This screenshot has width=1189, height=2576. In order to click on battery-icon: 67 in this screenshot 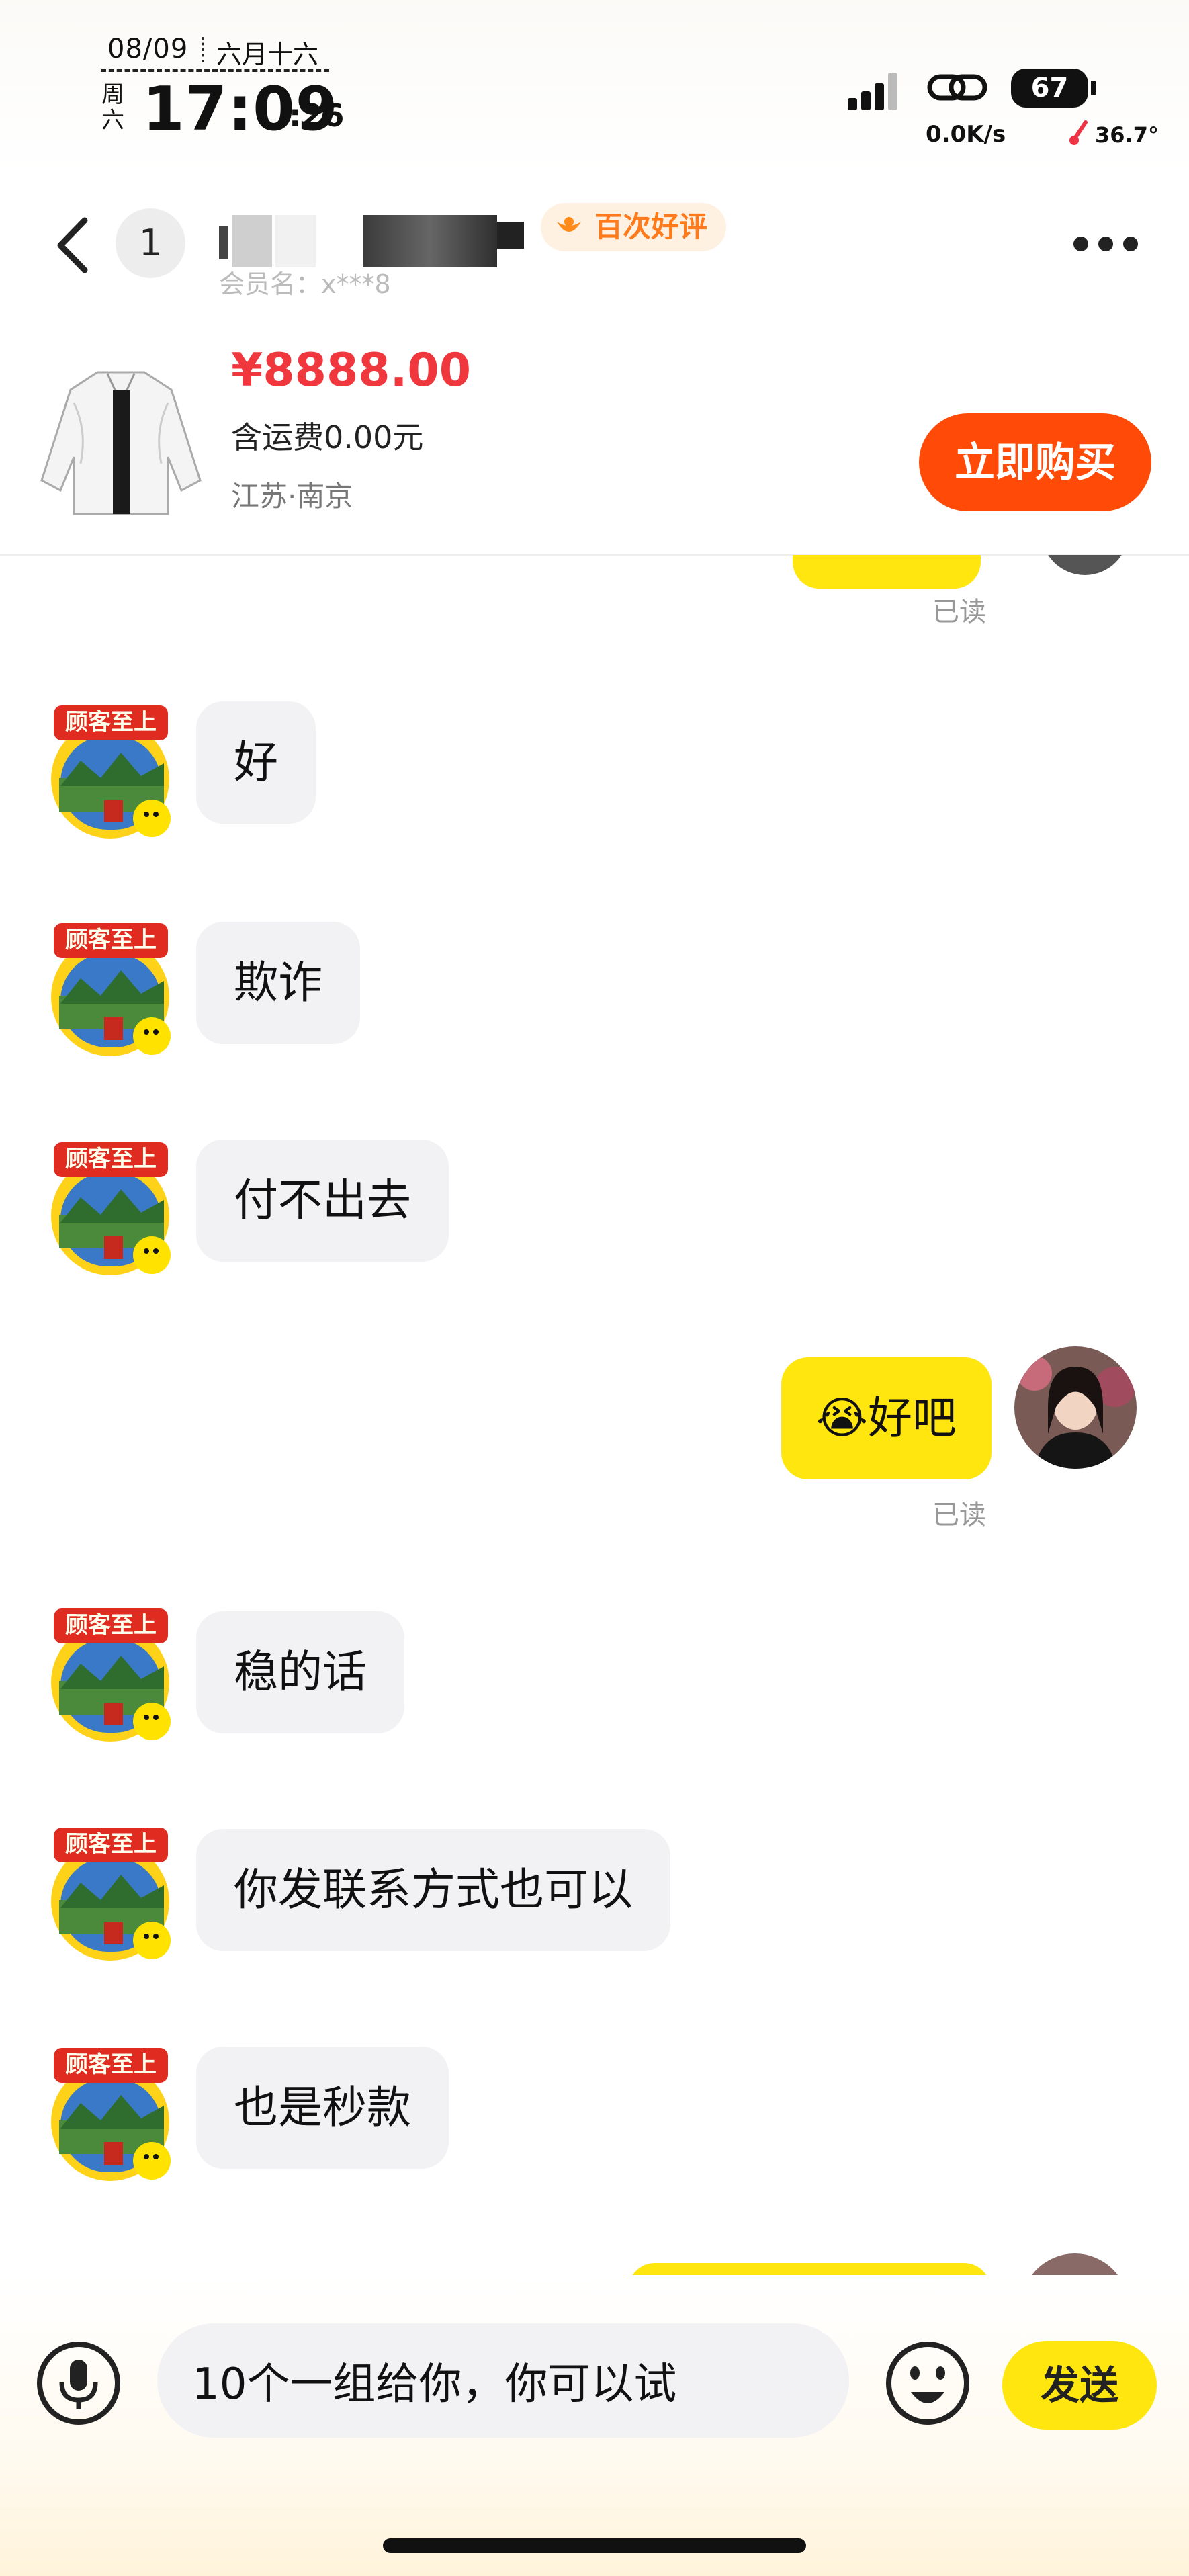, I will do `click(1049, 88)`.